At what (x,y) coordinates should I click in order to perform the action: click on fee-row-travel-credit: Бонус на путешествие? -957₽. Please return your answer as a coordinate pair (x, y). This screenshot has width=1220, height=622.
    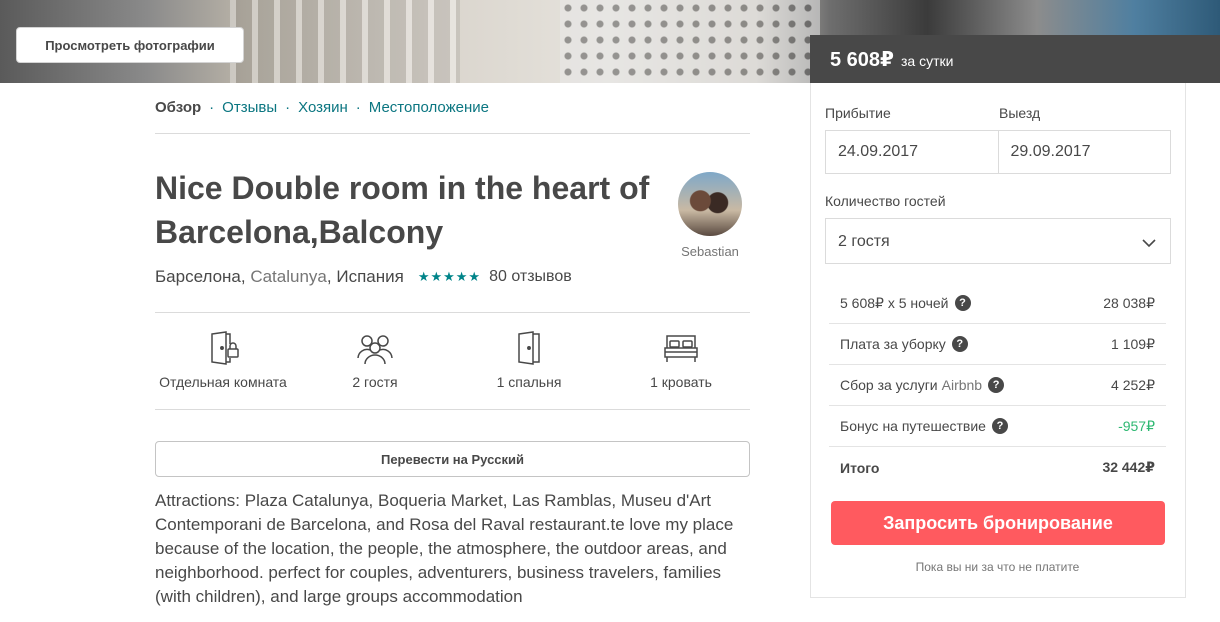
    Looking at the image, I should click on (997, 426).